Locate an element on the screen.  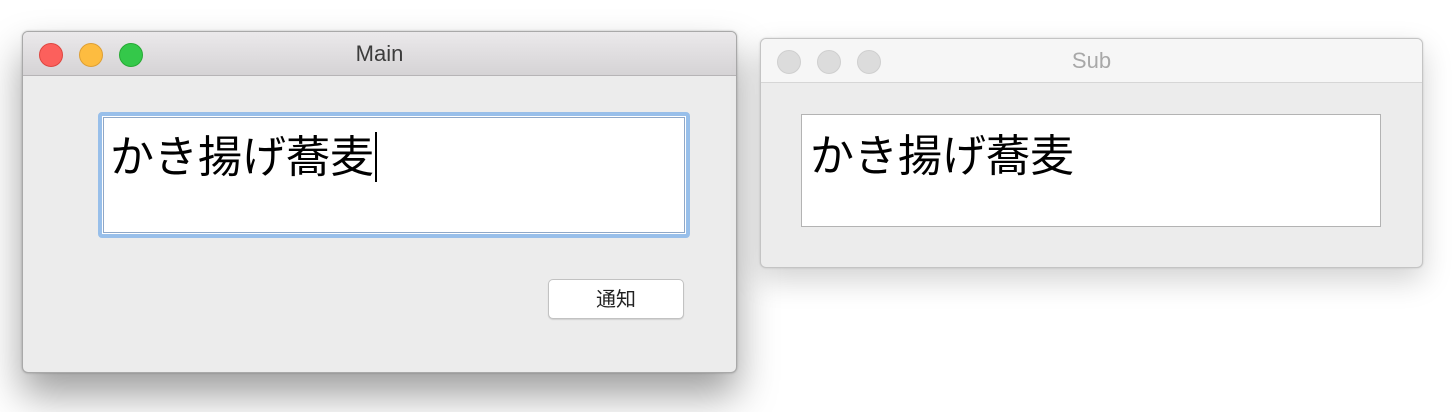
window-title: Main is located at coordinates (379, 53).